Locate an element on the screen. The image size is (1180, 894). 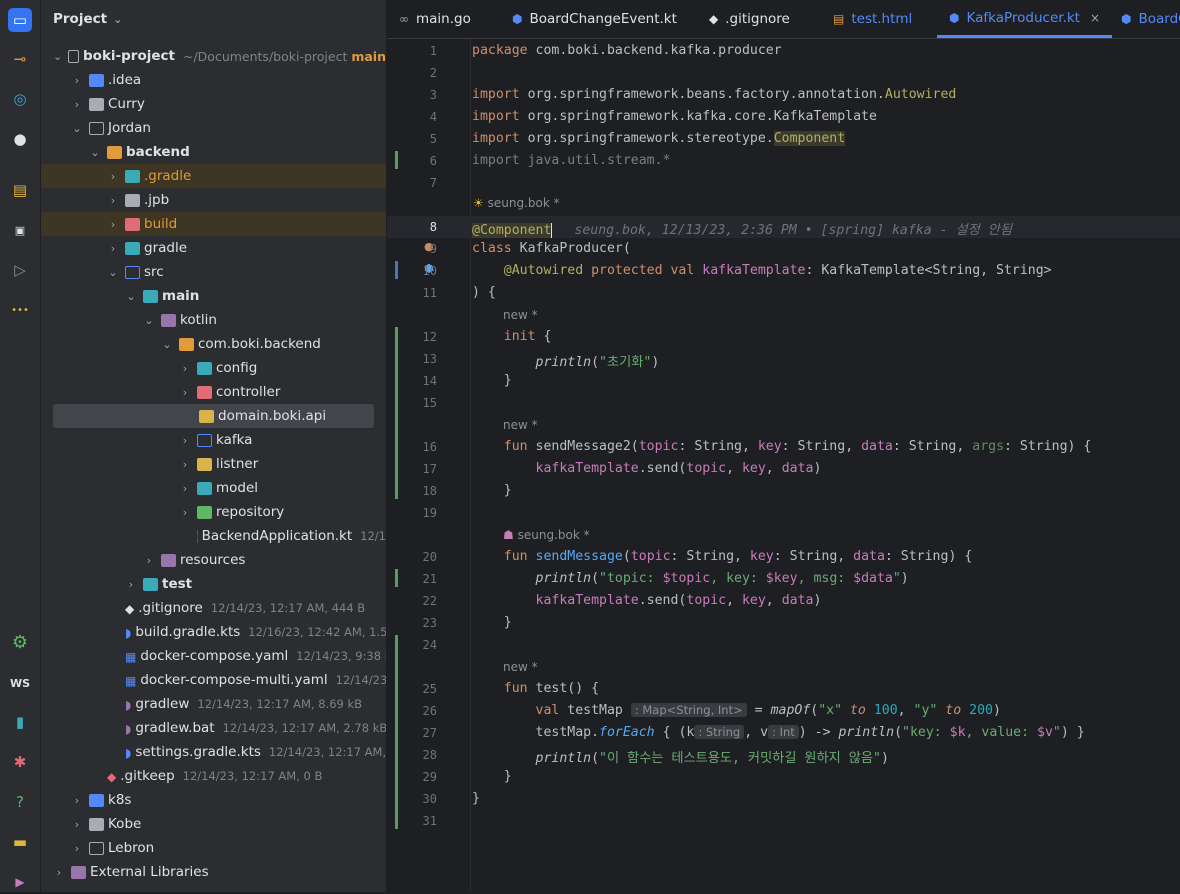
tree-item-repository: › repository is located at coordinates (213, 512).